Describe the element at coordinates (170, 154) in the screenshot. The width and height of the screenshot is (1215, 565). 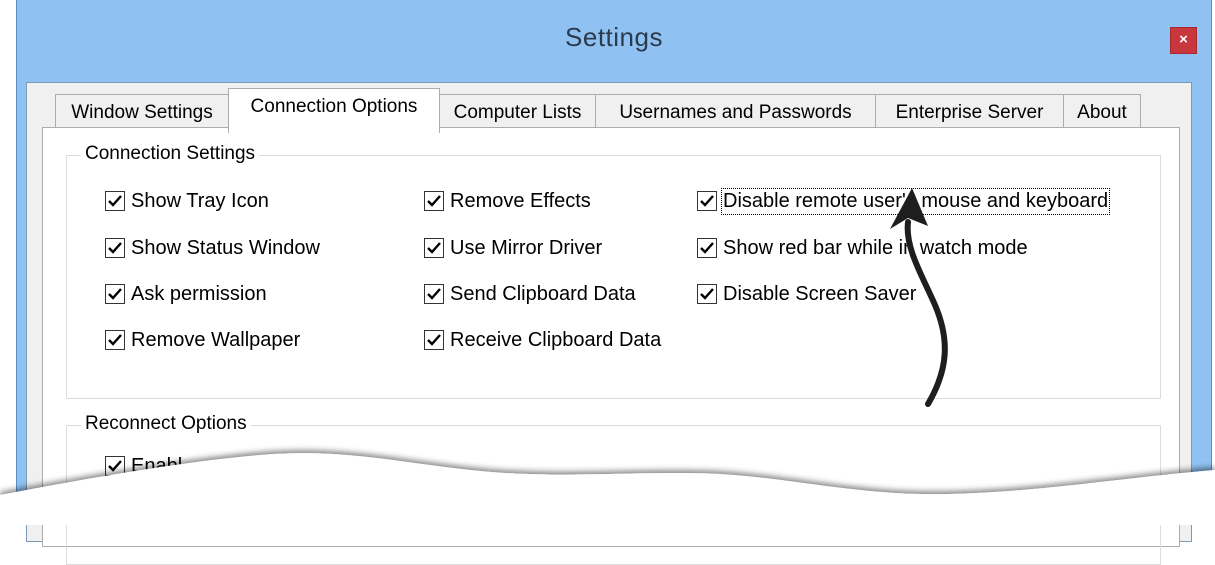
I see `connection-settings-label: Connection Settings` at that location.